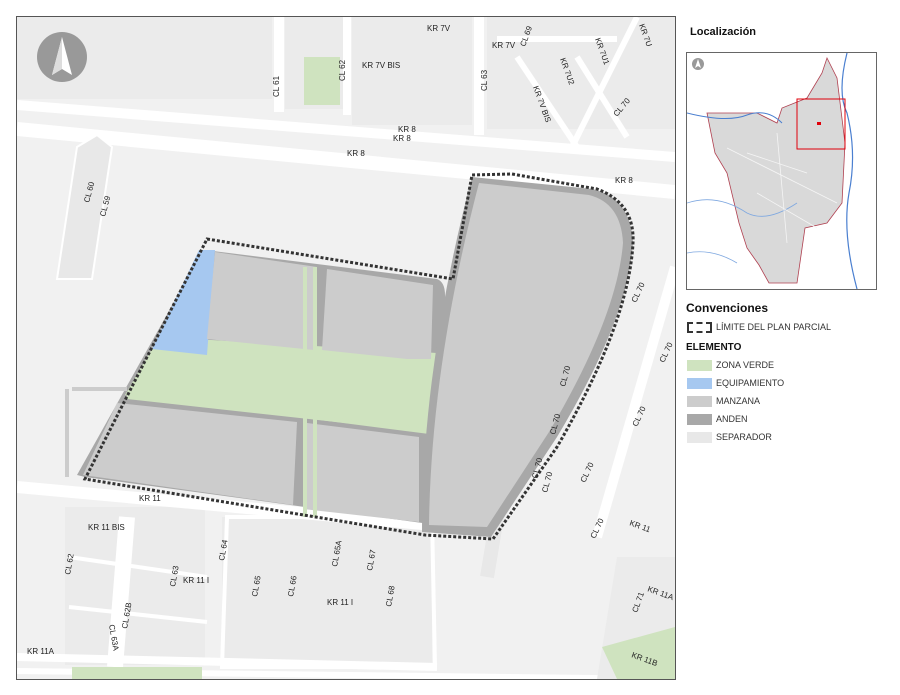 This screenshot has height=695, width=900. Describe the element at coordinates (774, 327) in the screenshot. I see `legend-limite-label: LÍMITE DEL PLAN PARCIAL` at that location.